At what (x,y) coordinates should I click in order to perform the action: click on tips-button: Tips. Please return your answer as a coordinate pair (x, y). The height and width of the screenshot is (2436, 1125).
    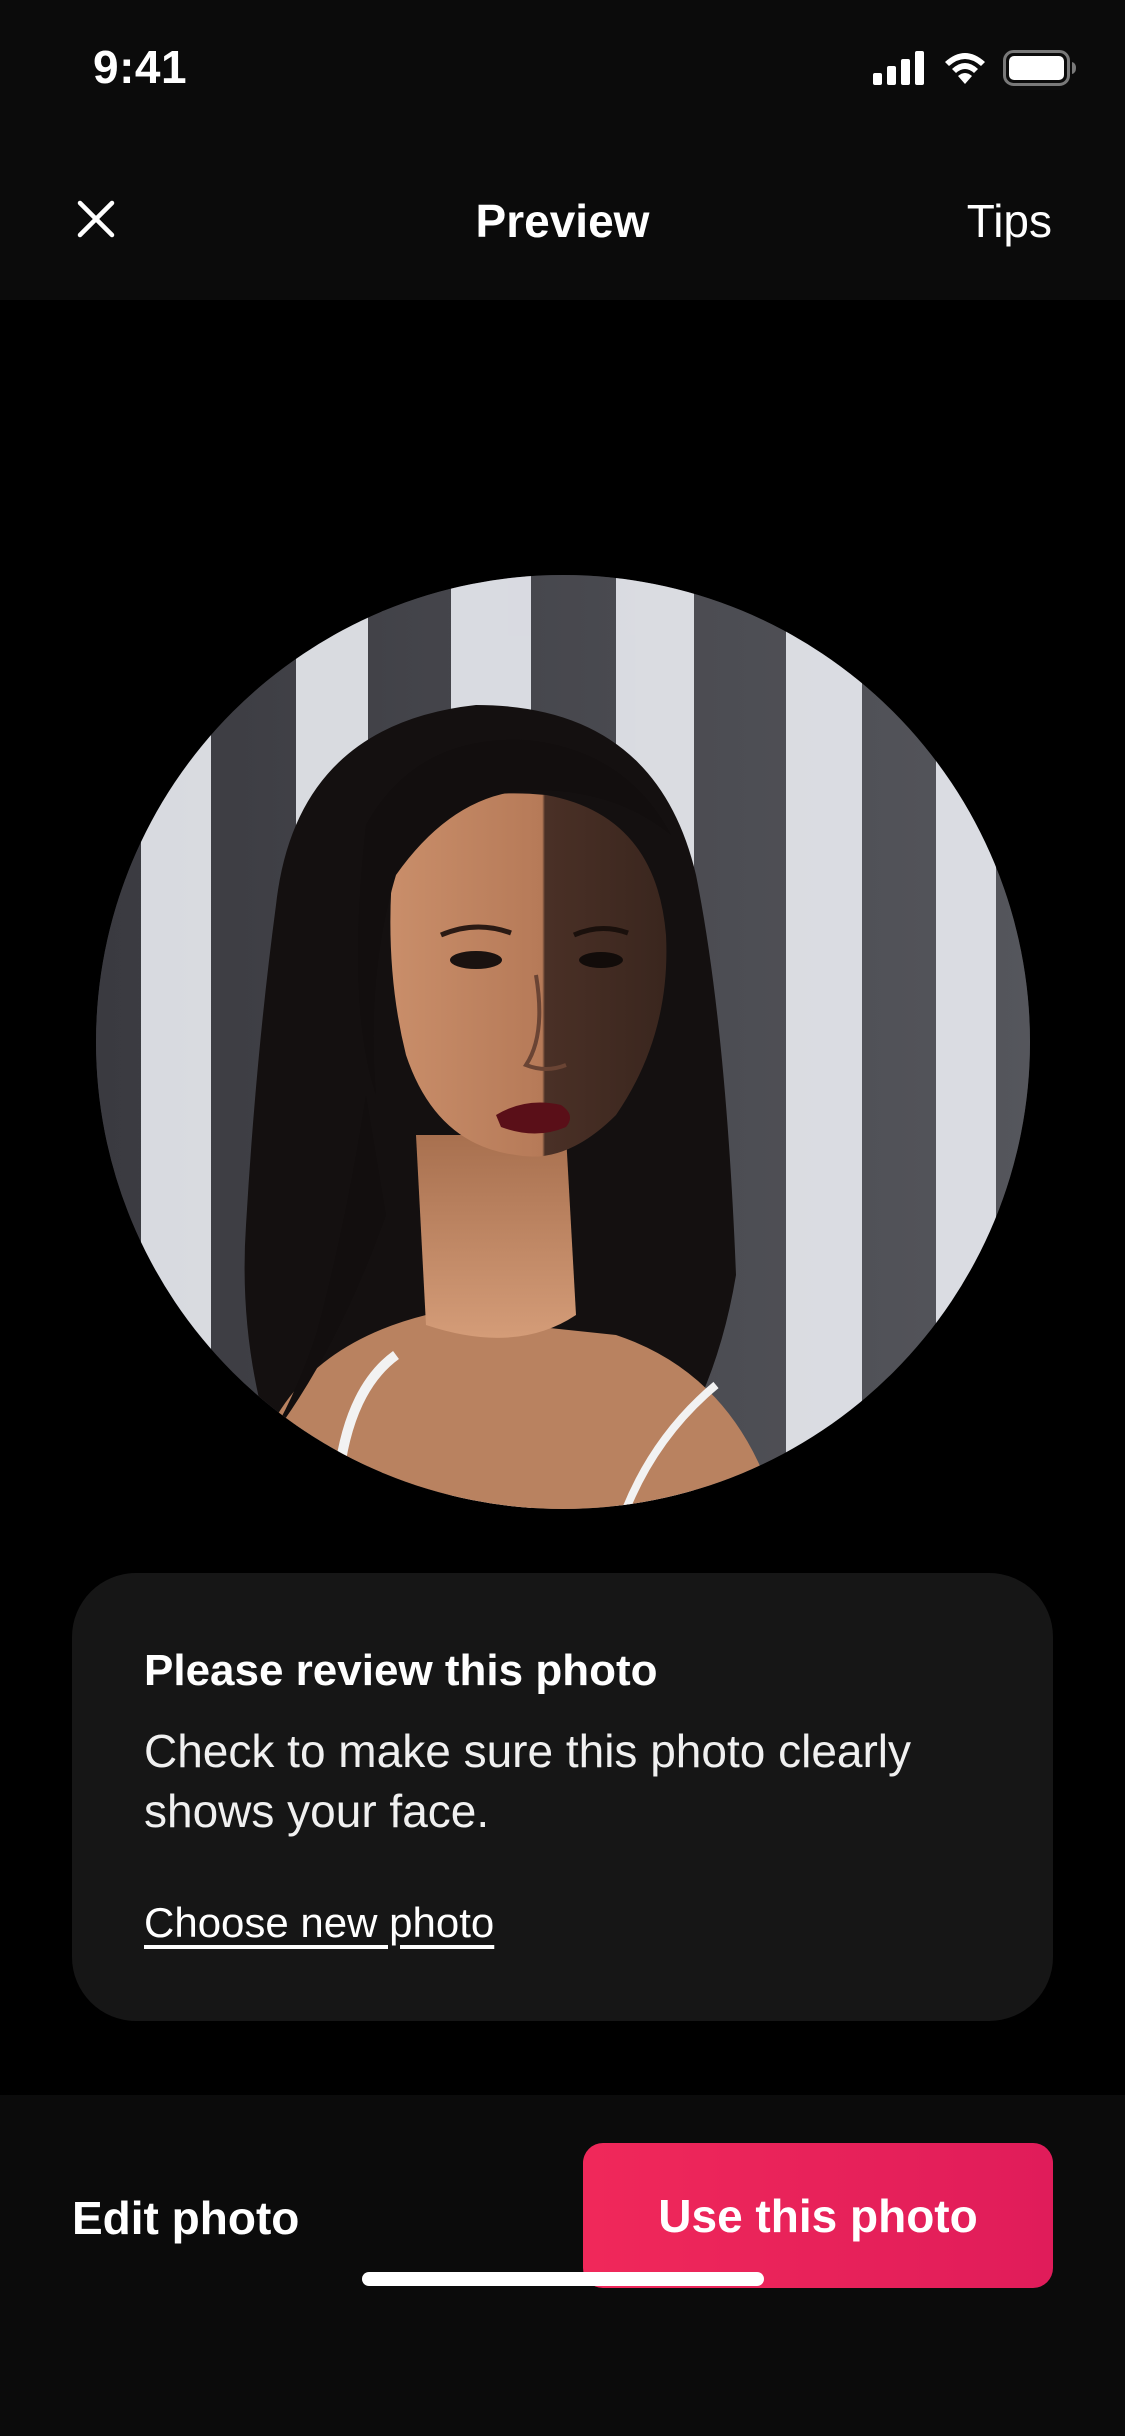
    Looking at the image, I should click on (1009, 221).